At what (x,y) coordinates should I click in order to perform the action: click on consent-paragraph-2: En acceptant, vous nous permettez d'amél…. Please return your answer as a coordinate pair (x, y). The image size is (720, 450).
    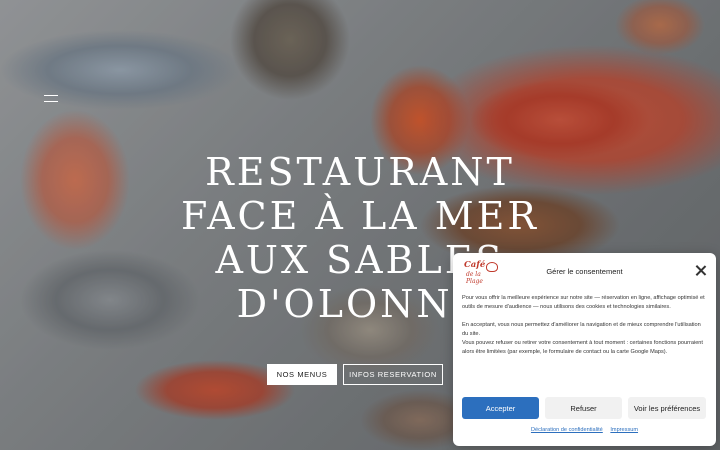
    Looking at the image, I should click on (581, 329).